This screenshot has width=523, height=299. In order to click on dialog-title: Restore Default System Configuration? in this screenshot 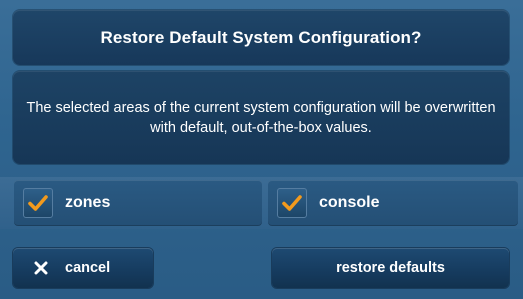, I will do `click(261, 37)`.